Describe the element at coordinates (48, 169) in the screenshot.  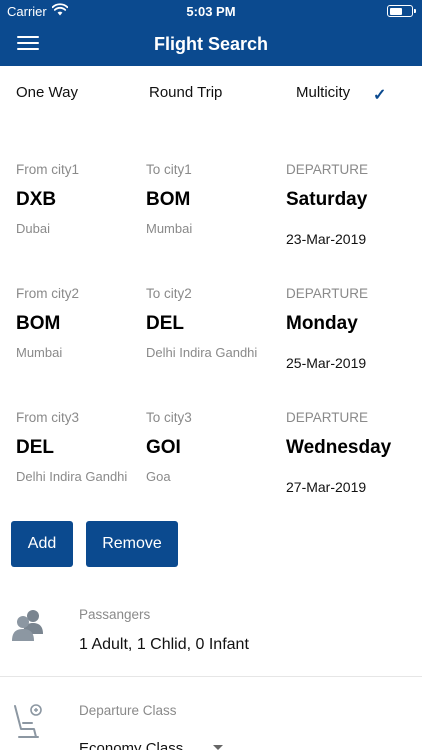
I see `from-city-label: From city1` at that location.